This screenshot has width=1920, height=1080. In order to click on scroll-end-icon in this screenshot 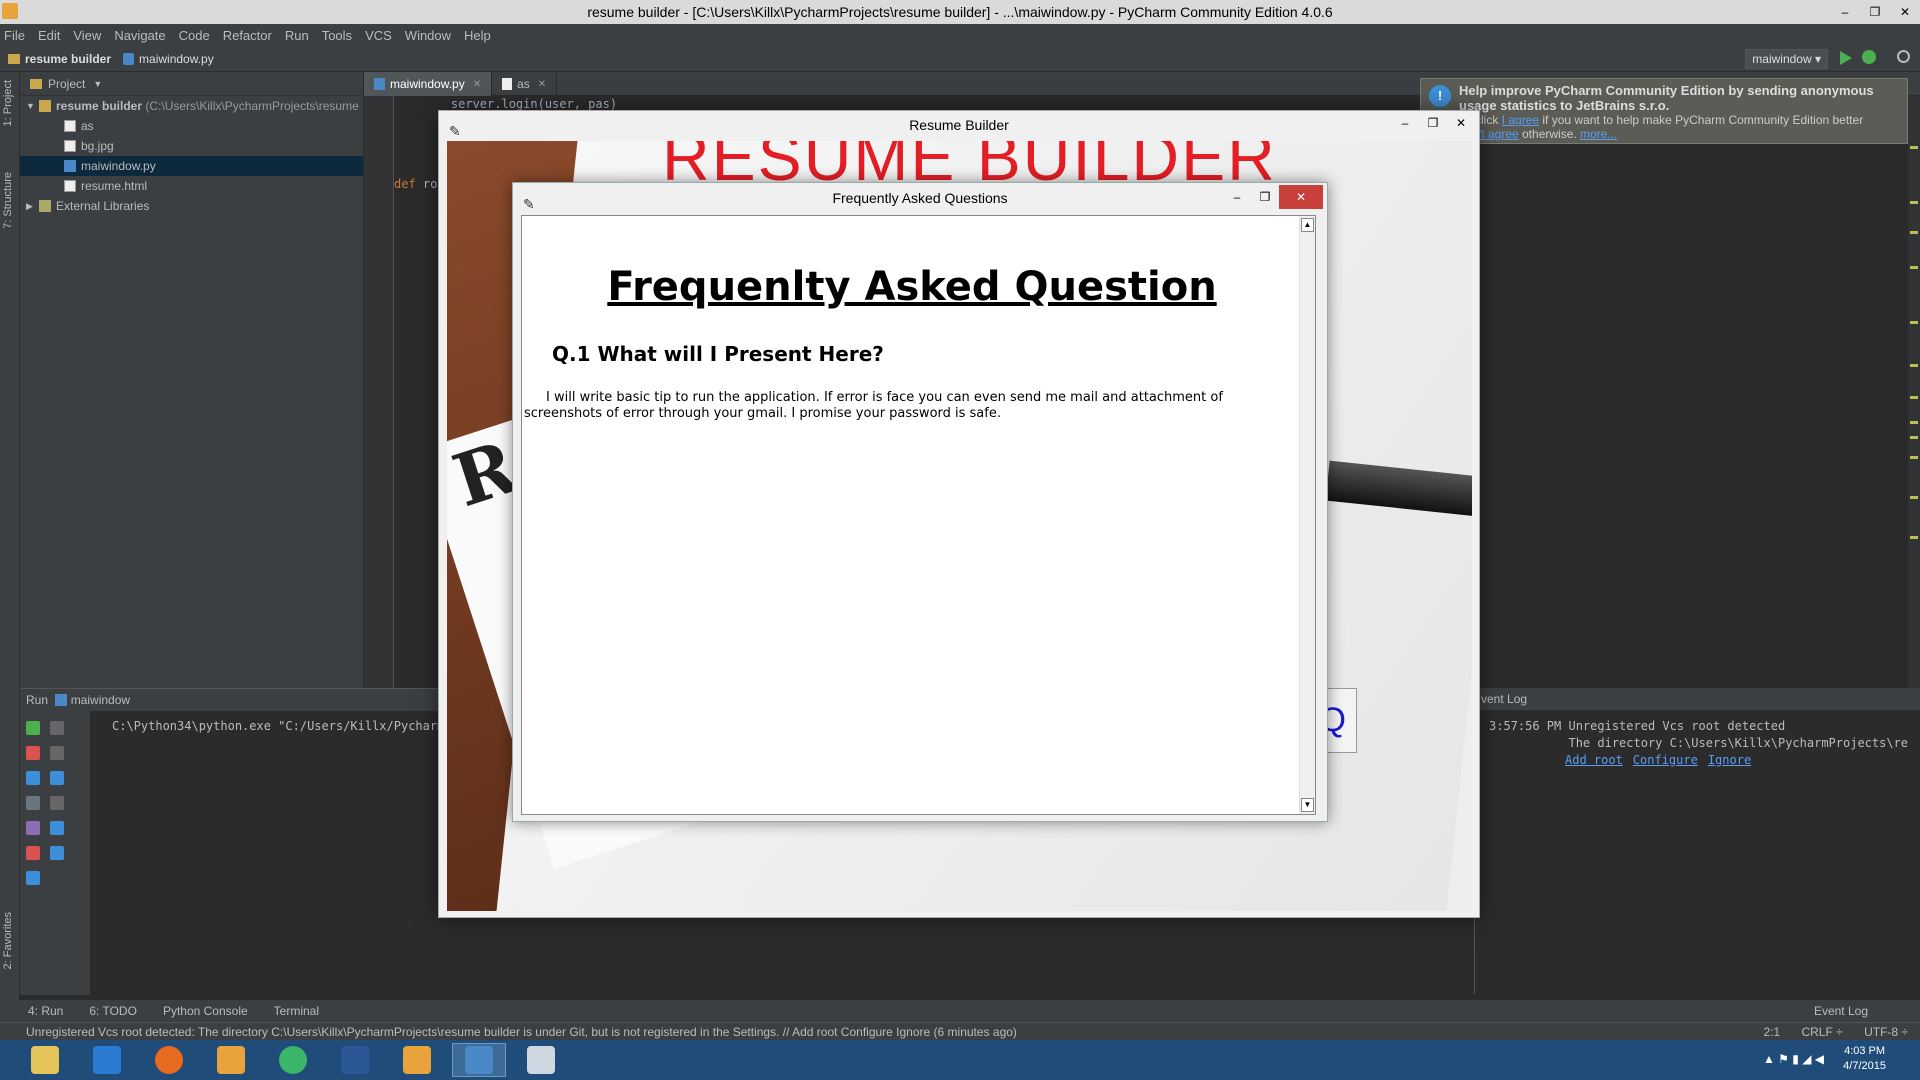, I will do `click(57, 803)`.